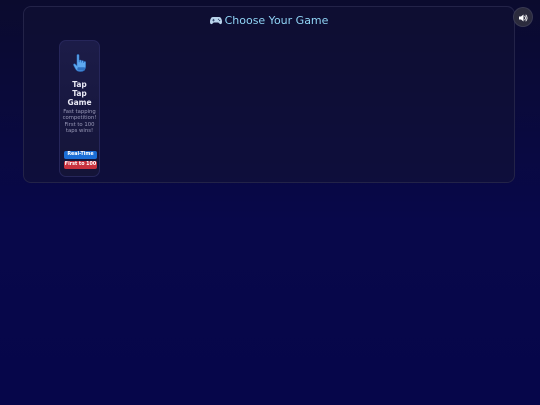 This screenshot has width=540, height=405. What do you see at coordinates (276, 20) in the screenshot?
I see `page-title-text: Choose Your Game` at bounding box center [276, 20].